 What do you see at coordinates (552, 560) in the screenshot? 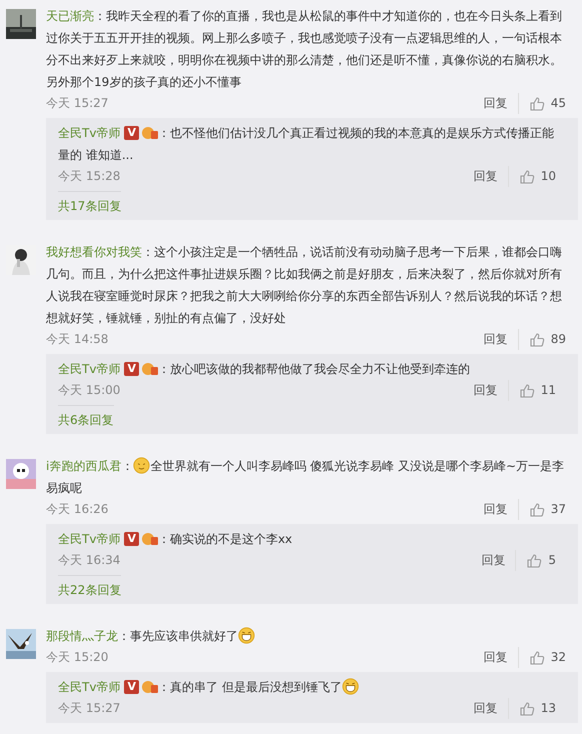
I see `like-count: 5` at bounding box center [552, 560].